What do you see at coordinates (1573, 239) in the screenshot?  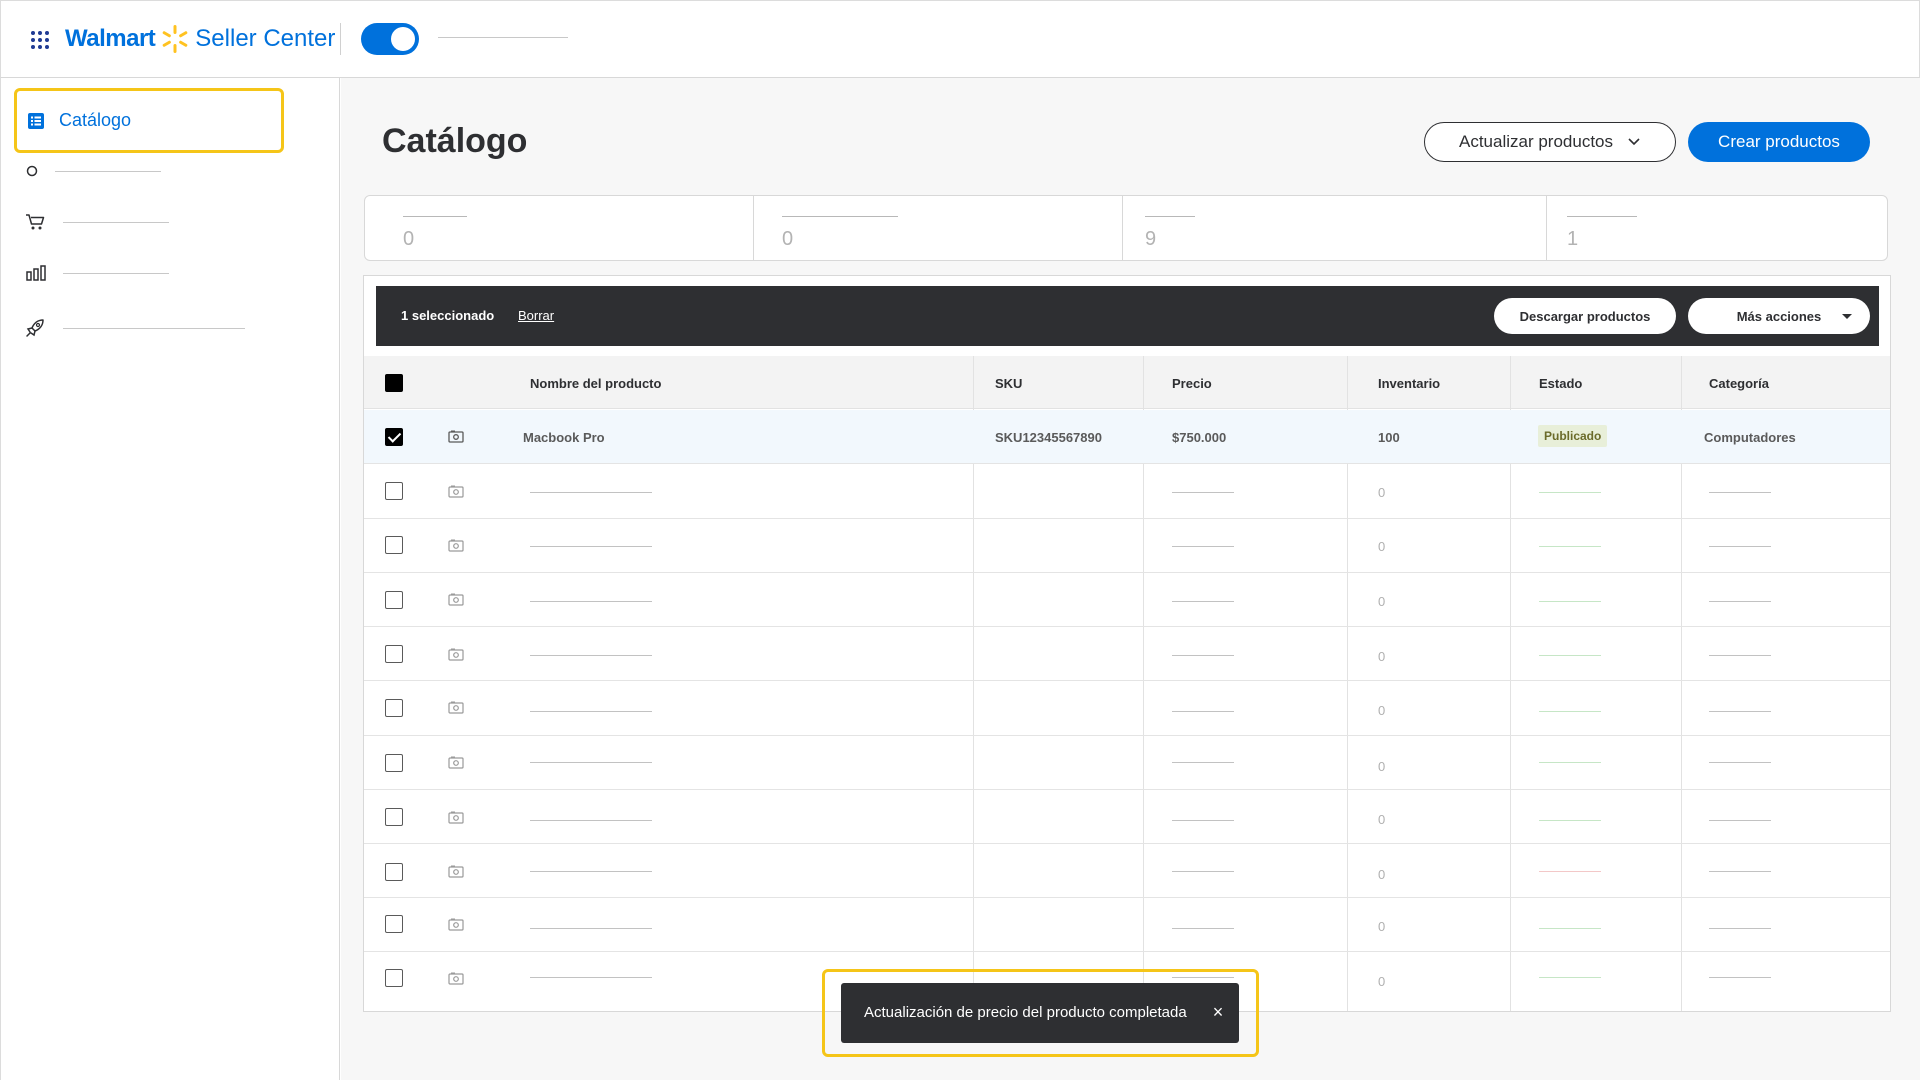 I see `stat-value: 1` at bounding box center [1573, 239].